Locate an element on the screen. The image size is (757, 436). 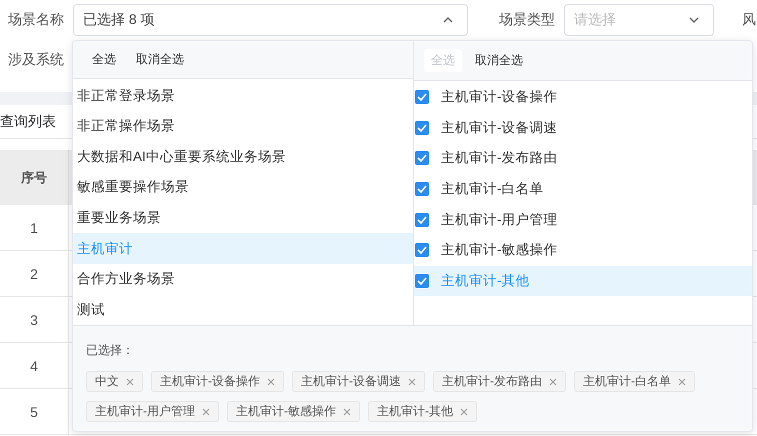
option-label: 主机审计-敏感操作 is located at coordinates (499, 250).